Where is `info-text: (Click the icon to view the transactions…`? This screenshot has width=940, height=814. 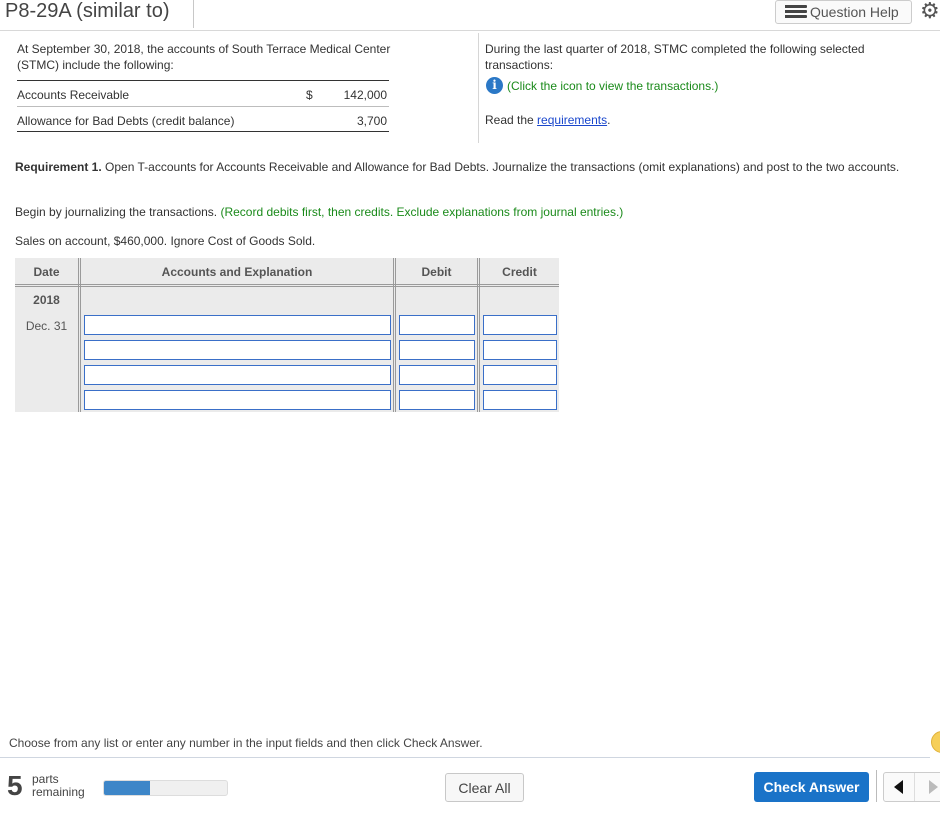
info-text: (Click the icon to view the transactions… is located at coordinates (613, 85).